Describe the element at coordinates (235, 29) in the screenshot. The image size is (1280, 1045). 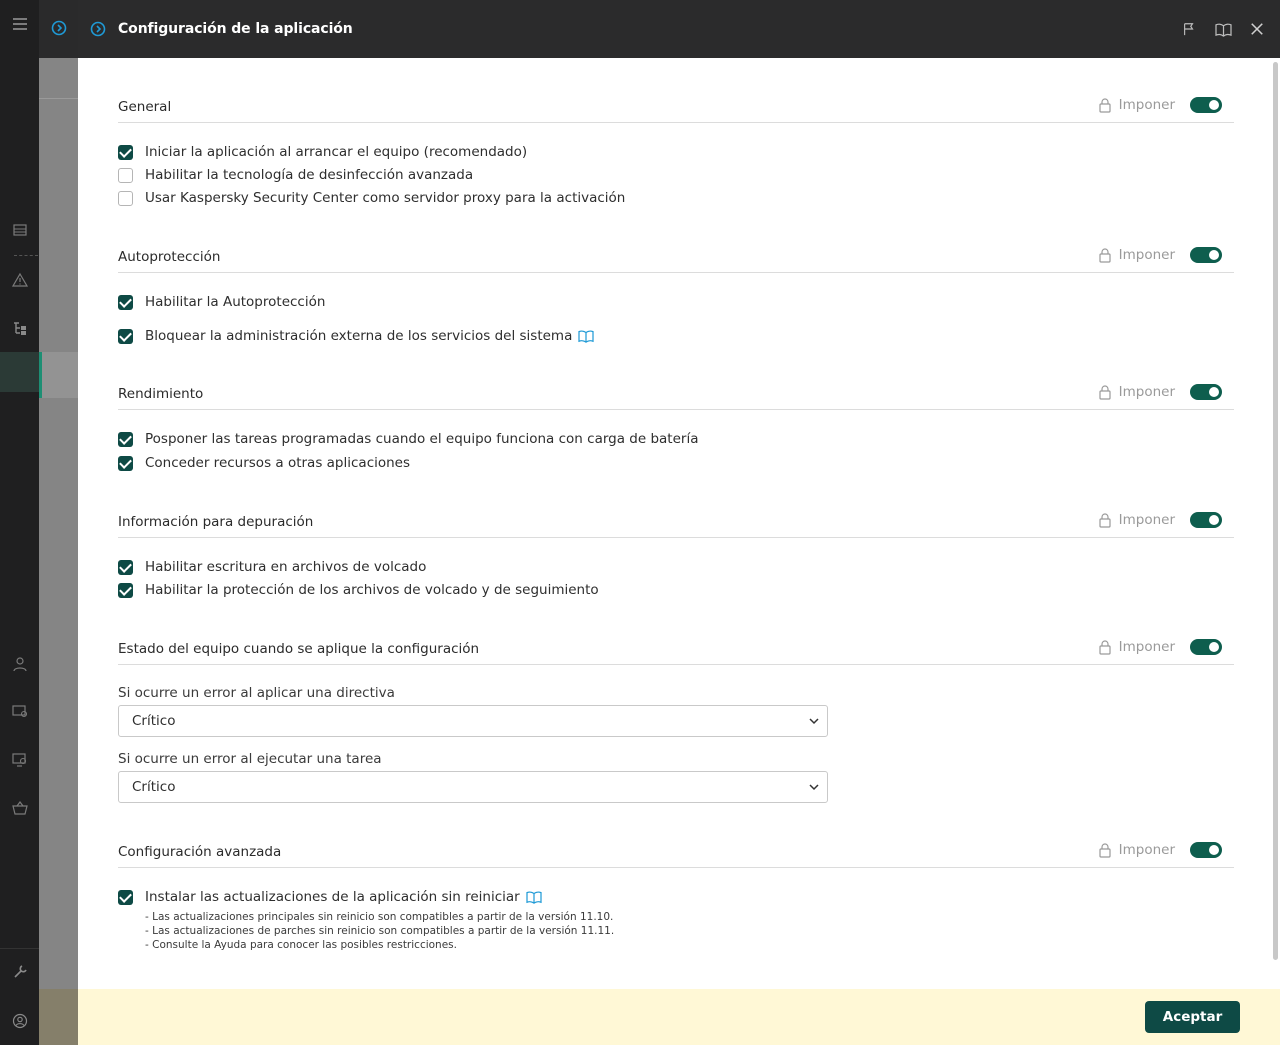
I see `dialog-title: Configuración de la aplicación` at that location.